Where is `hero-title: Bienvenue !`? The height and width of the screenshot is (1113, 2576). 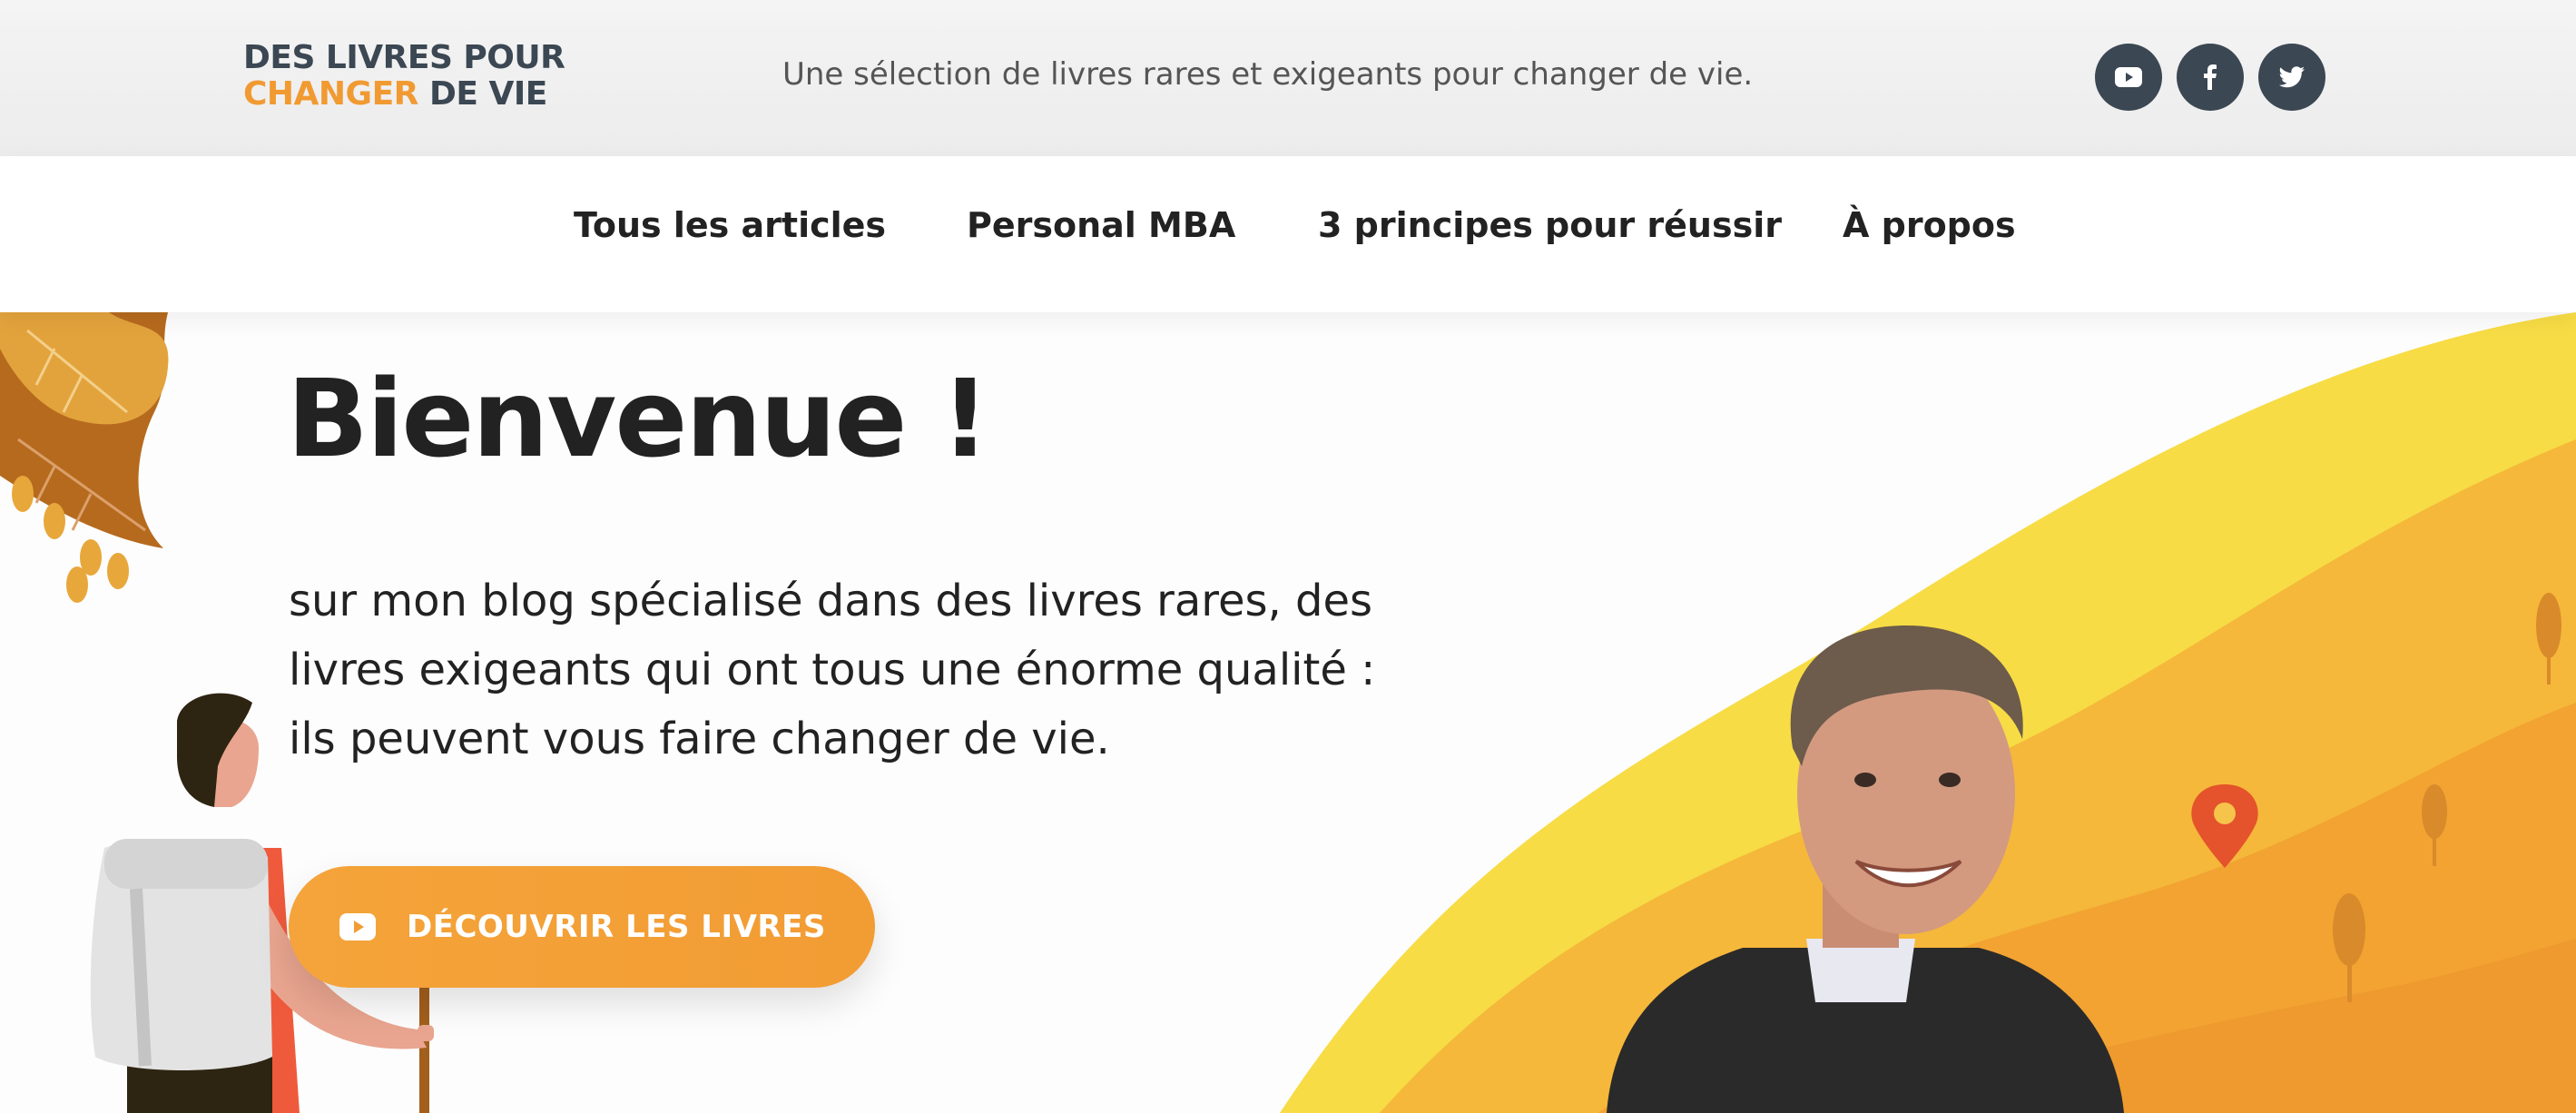
hero-title: Bienvenue ! is located at coordinates (638, 418).